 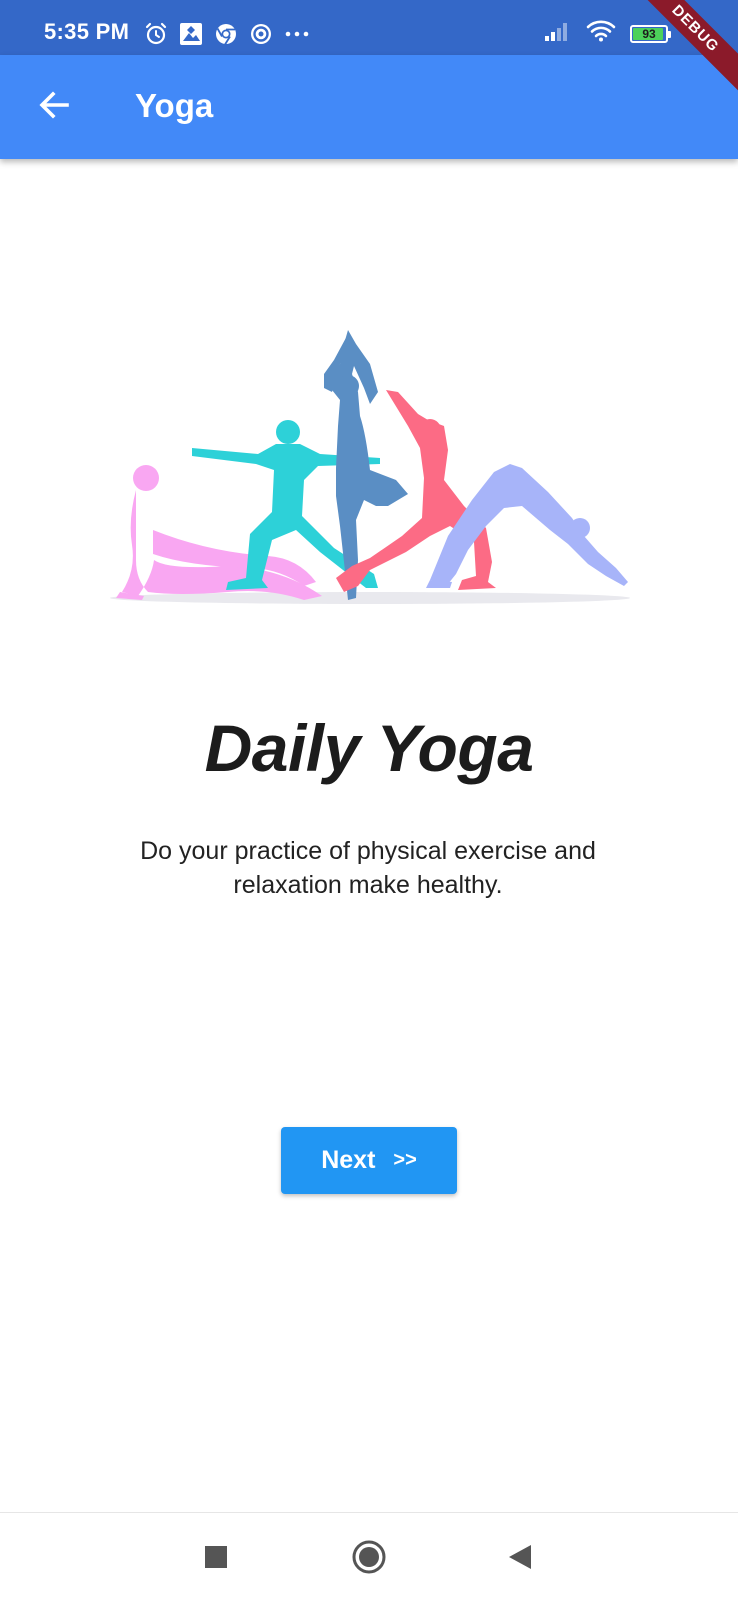 What do you see at coordinates (369, 27) in the screenshot?
I see `status-bar: 5:35 PM 93` at bounding box center [369, 27].